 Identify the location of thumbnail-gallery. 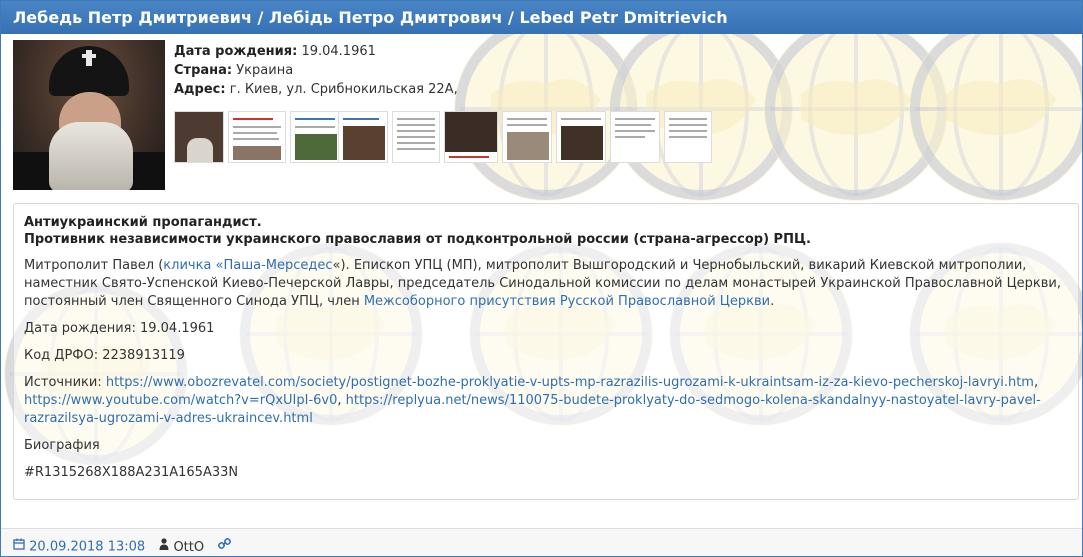
(444, 137).